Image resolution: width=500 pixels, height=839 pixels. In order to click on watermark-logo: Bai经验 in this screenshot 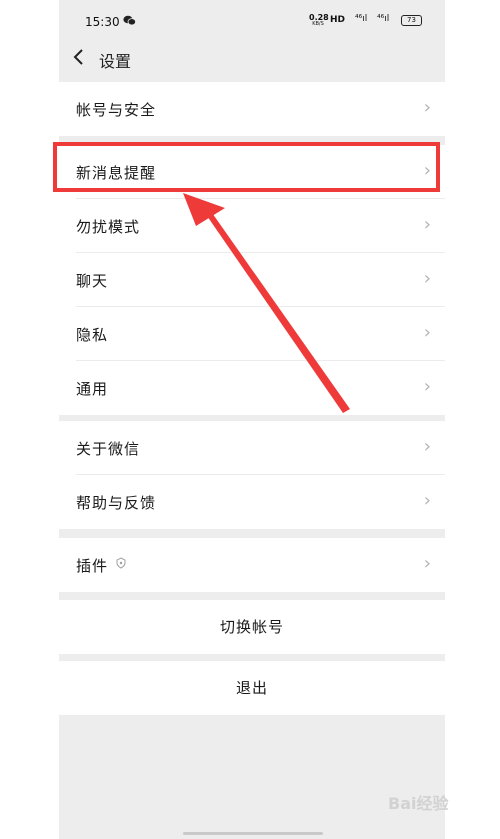, I will do `click(418, 803)`.